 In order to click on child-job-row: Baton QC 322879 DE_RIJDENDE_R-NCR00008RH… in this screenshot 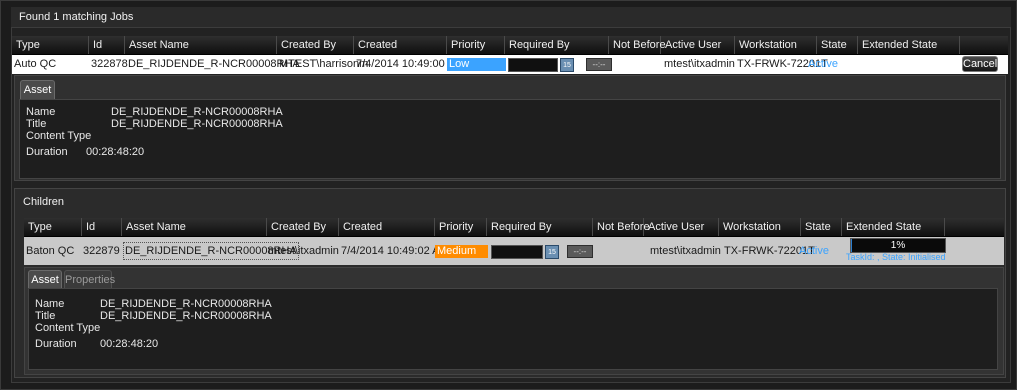, I will do `click(514, 251)`.